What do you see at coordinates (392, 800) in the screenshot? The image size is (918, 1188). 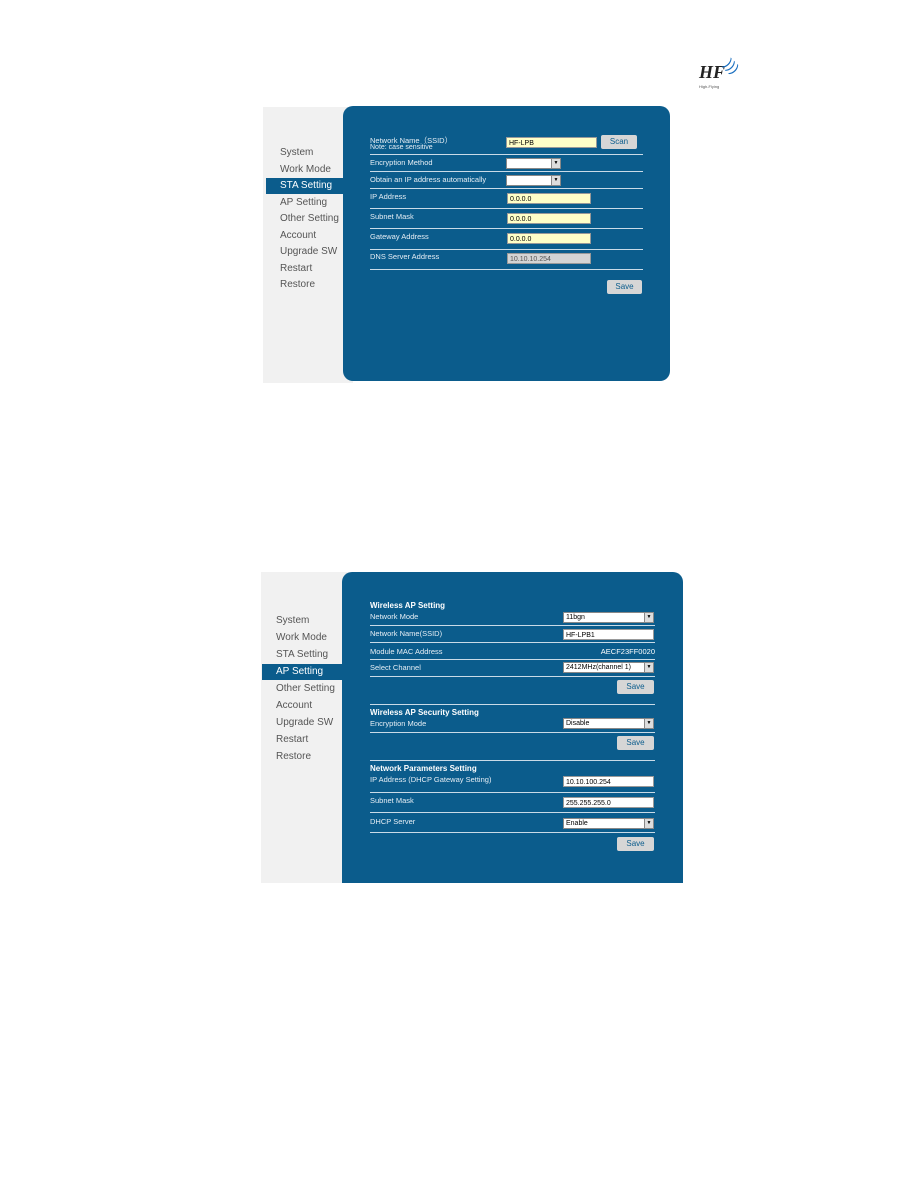 I see `ap-mask-label: Subnet Mask` at bounding box center [392, 800].